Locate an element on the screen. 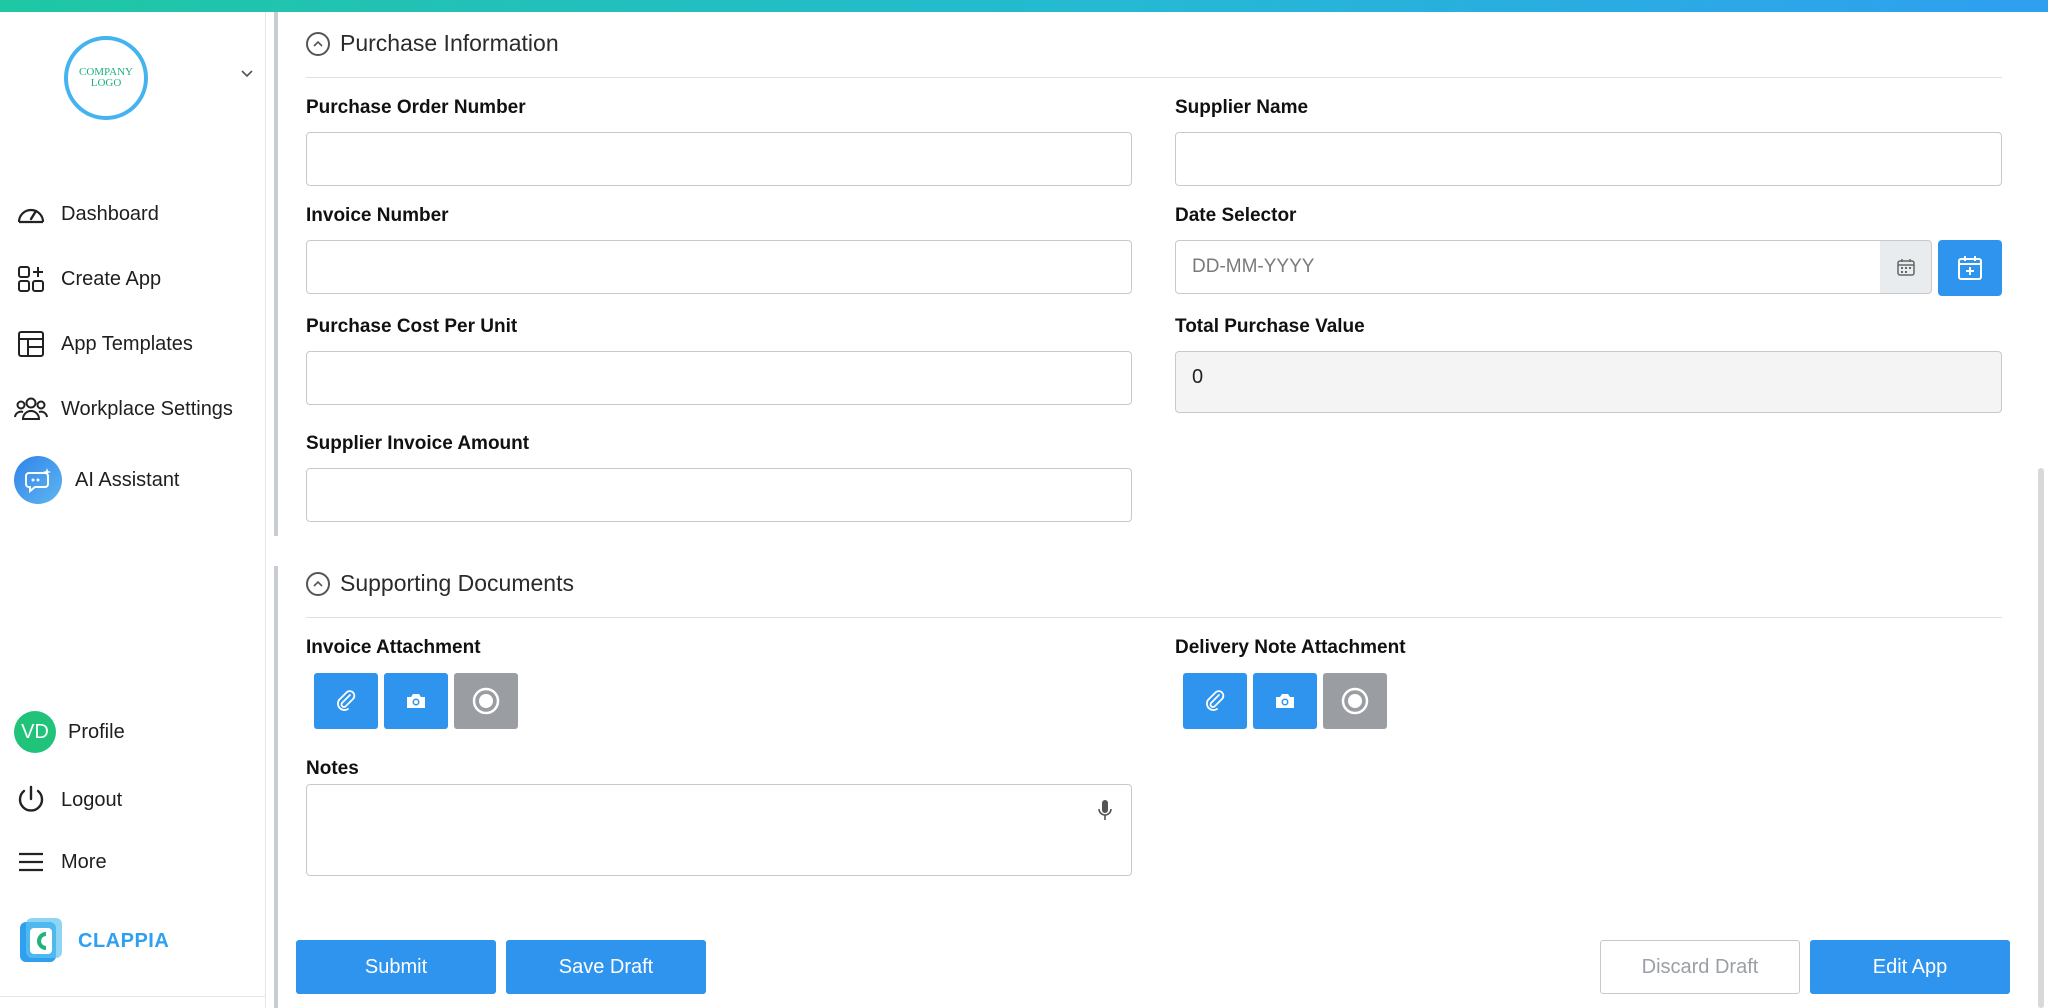 This screenshot has height=1008, width=2048. field-label: Purchase Cost Per Unit is located at coordinates (412, 326).